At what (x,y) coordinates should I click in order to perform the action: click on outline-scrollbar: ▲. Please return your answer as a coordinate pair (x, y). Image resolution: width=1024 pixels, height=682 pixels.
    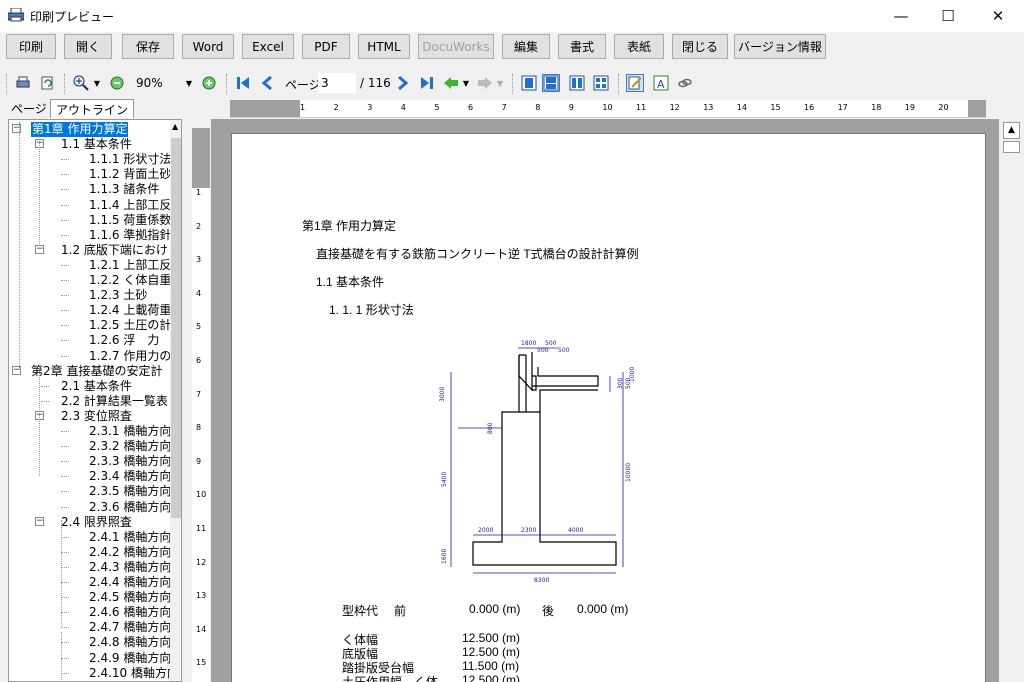
    Looking at the image, I should click on (175, 400).